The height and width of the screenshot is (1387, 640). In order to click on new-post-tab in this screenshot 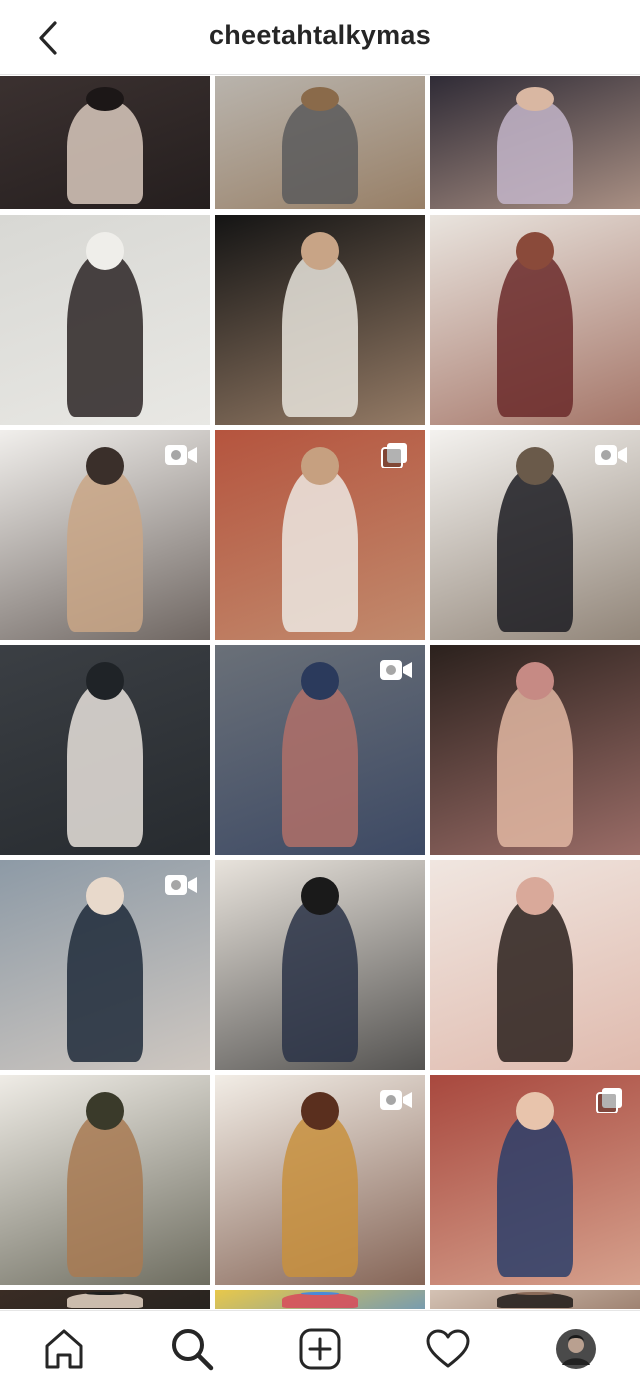, I will do `click(320, 1349)`.